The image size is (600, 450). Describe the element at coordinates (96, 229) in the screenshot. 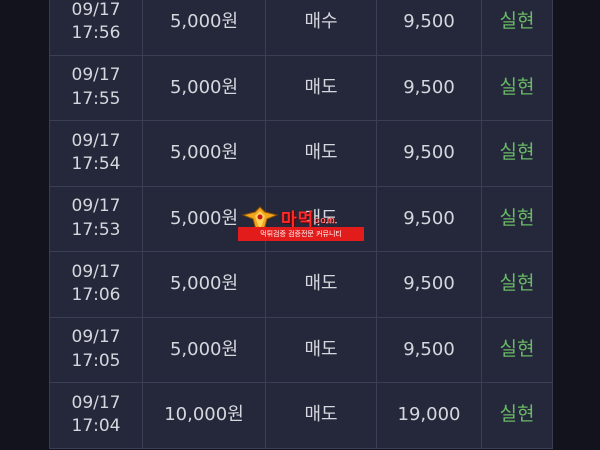

I see `trade-time: 17:53` at that location.